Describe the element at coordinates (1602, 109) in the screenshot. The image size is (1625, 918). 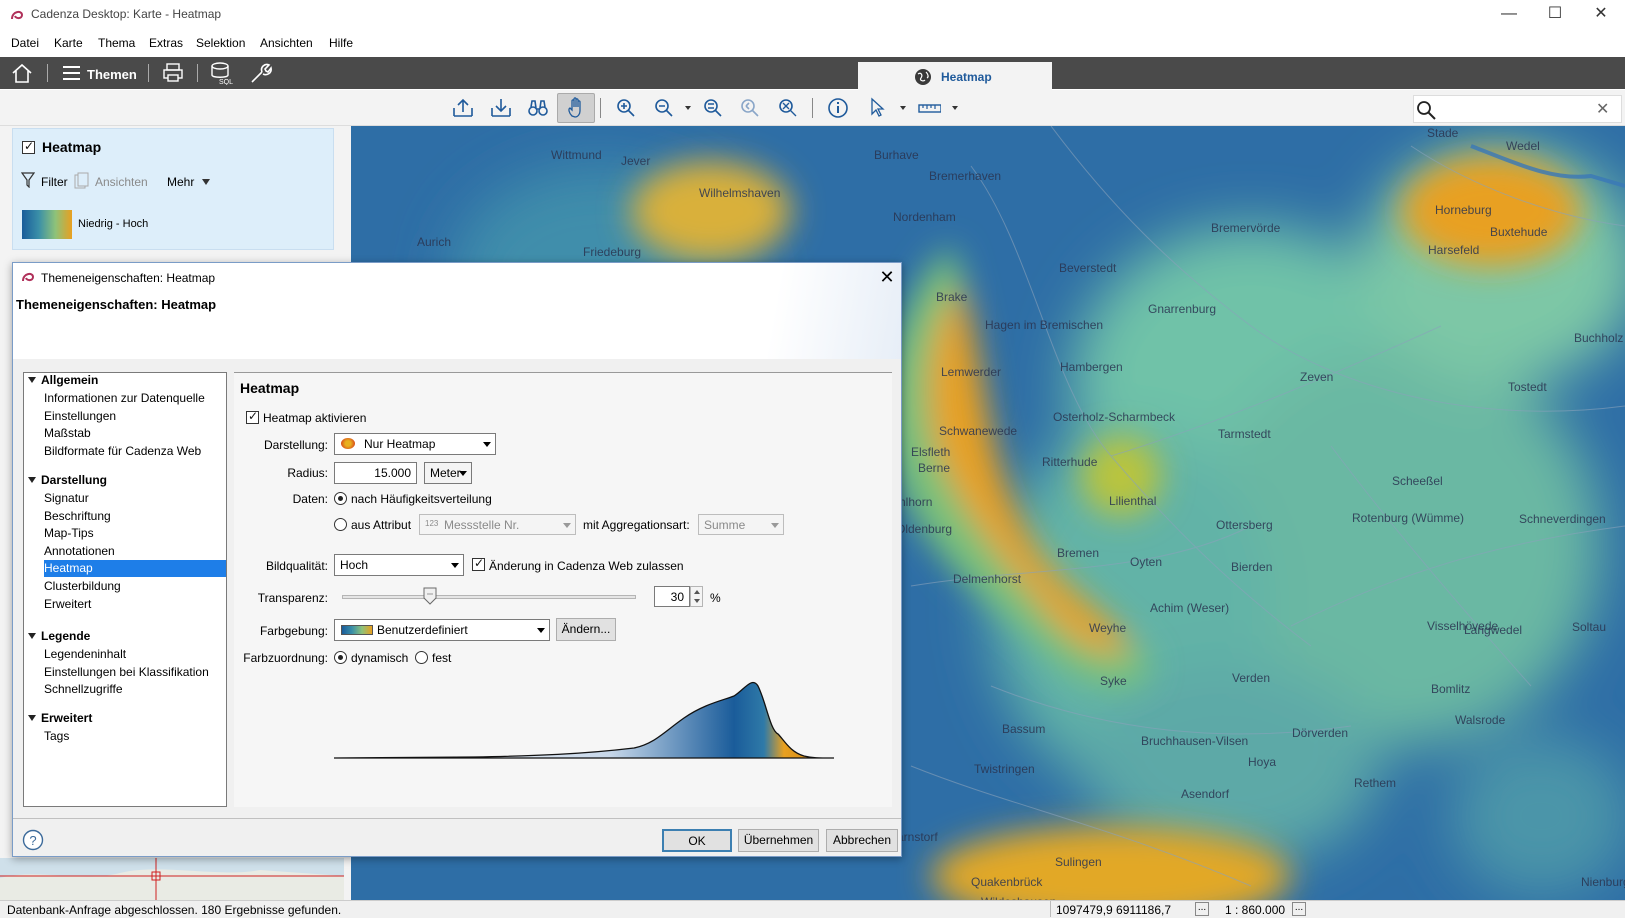
I see `search-clear-icon: ✕` at that location.